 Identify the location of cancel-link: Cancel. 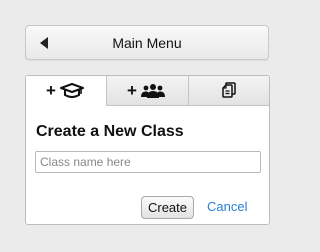
(227, 206).